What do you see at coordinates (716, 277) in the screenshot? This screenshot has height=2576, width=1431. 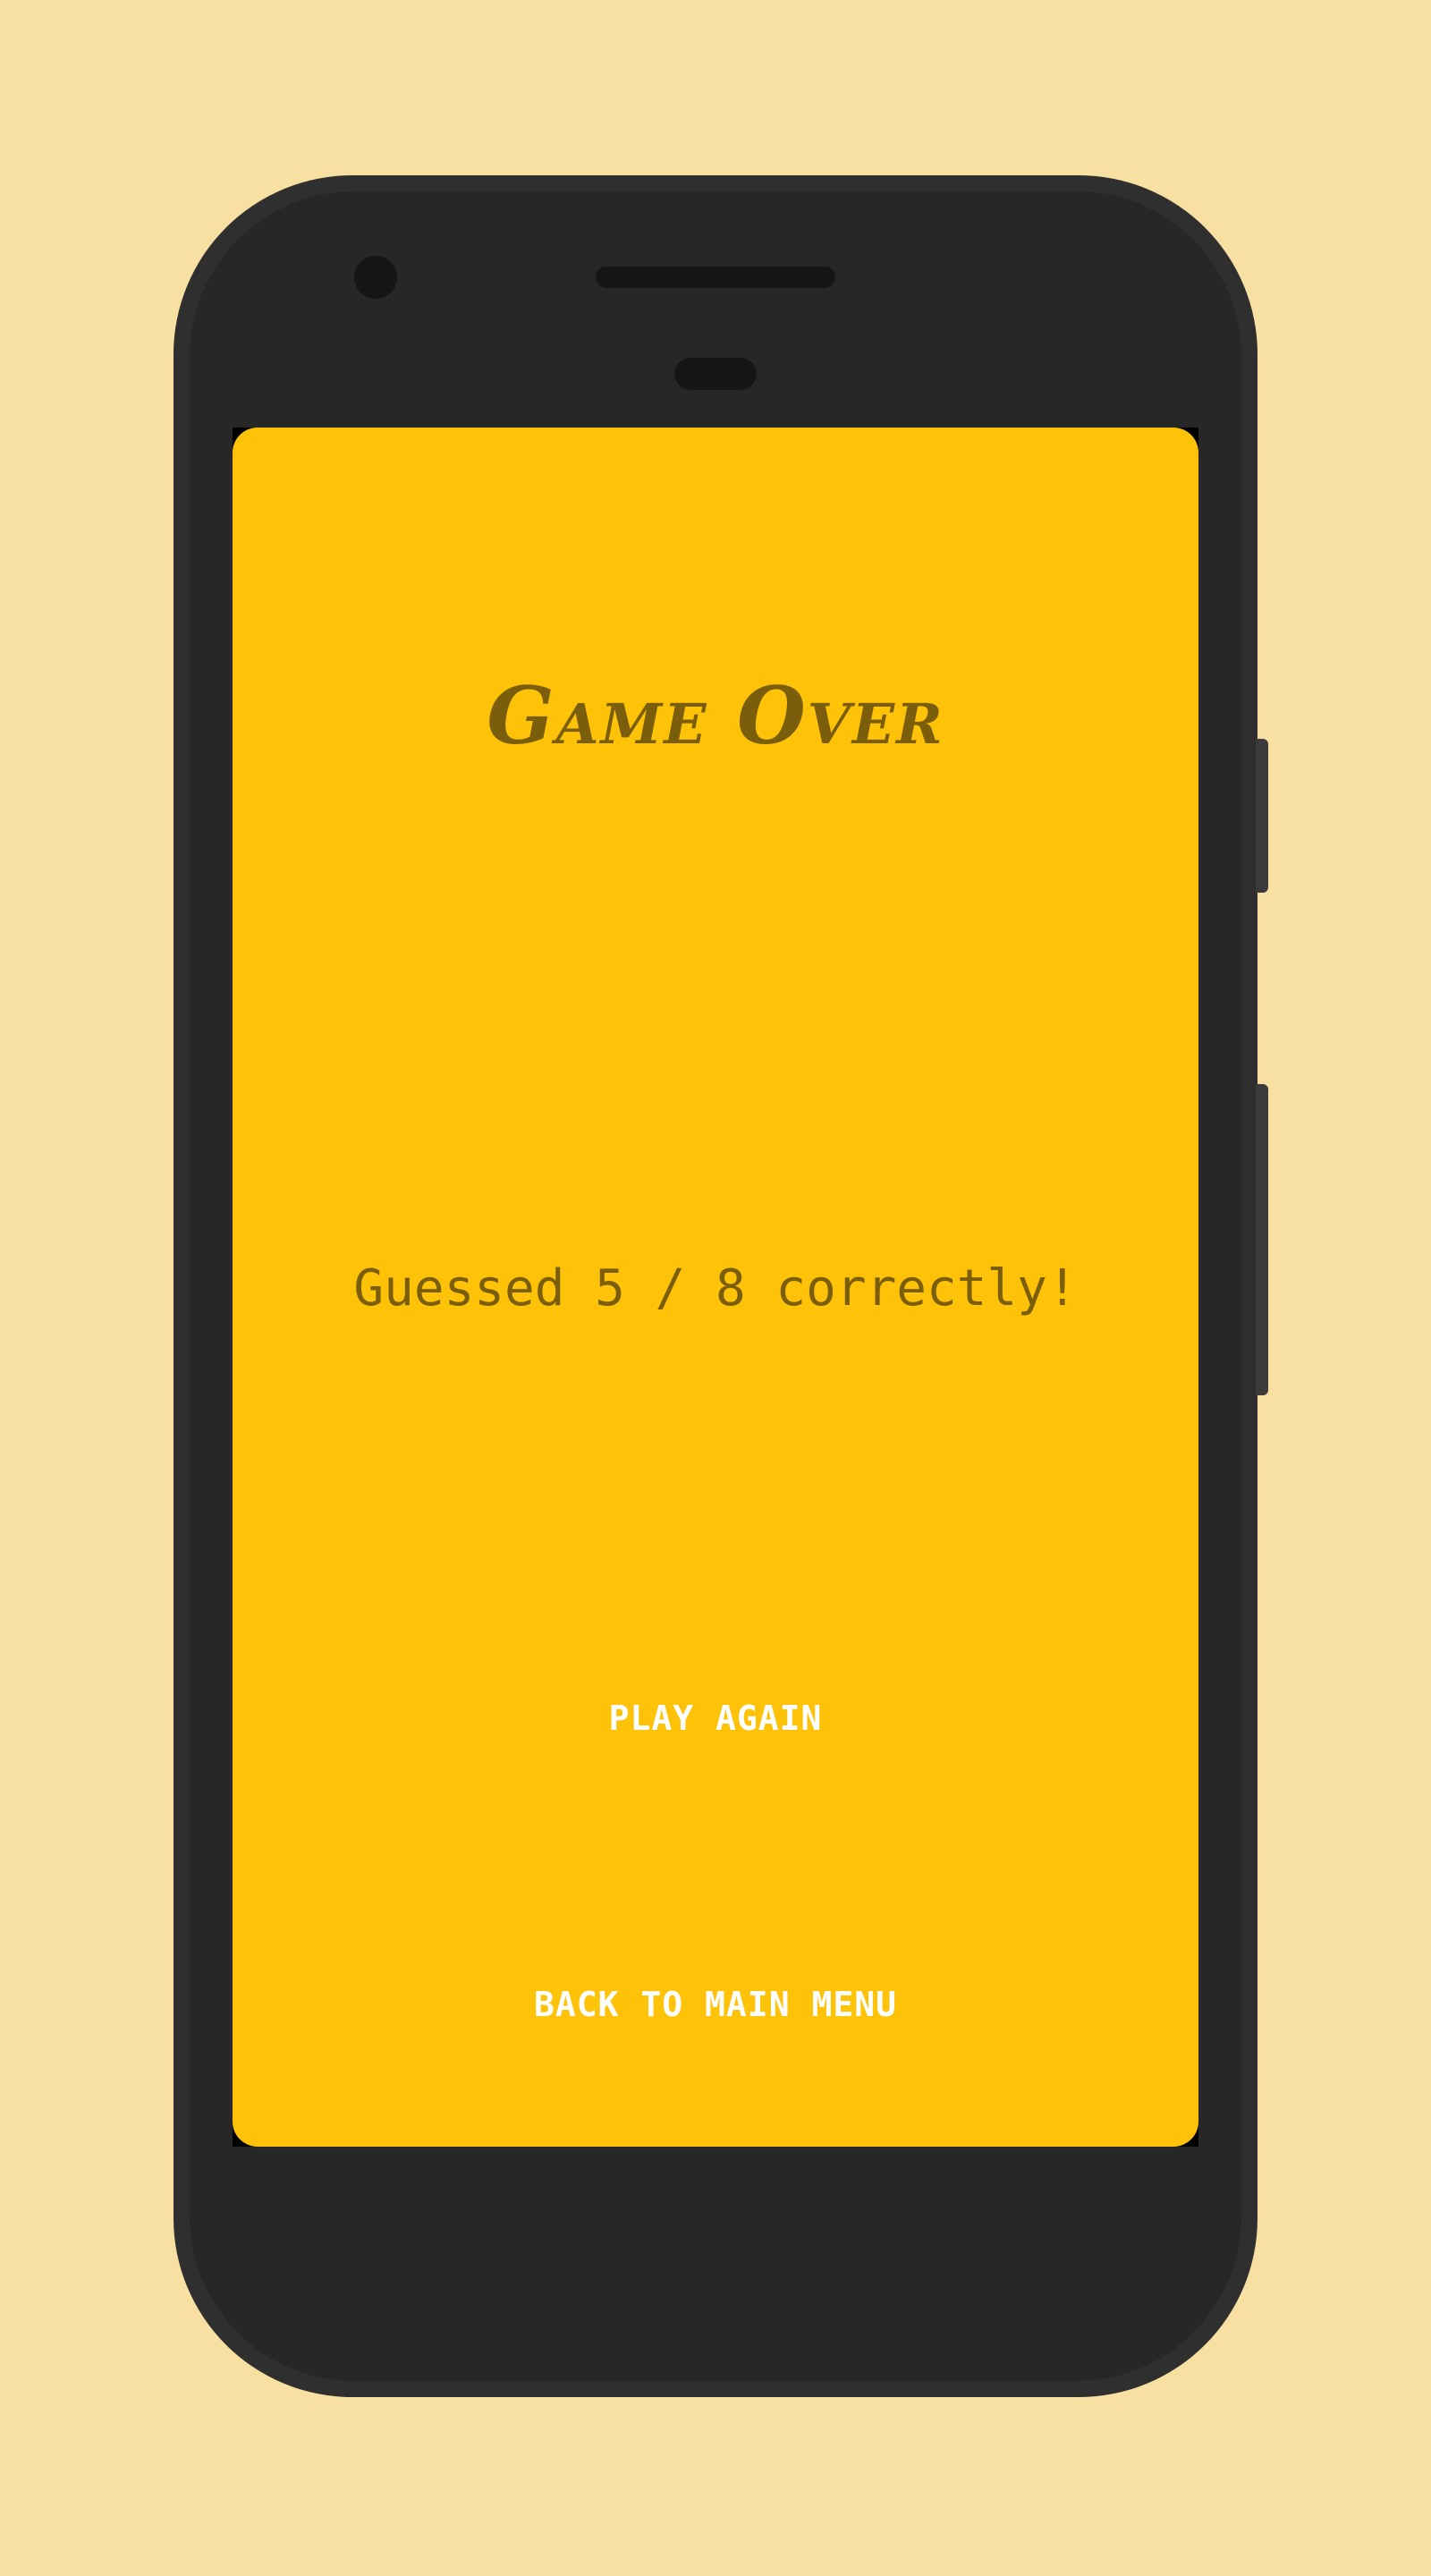 I see `earpiece-speaker` at bounding box center [716, 277].